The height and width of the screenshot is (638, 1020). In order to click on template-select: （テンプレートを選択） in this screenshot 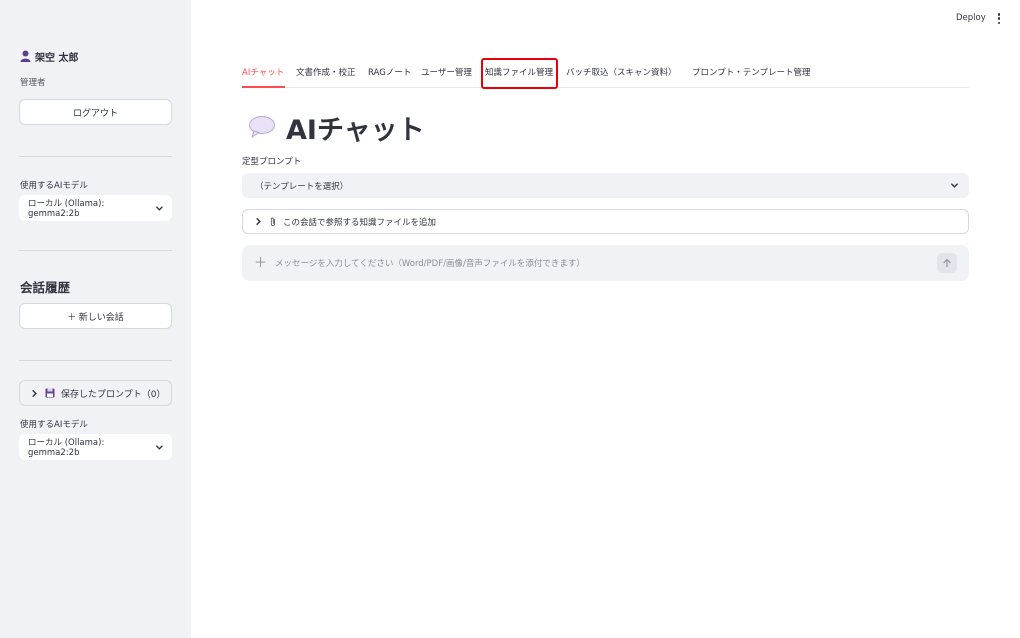, I will do `click(605, 185)`.